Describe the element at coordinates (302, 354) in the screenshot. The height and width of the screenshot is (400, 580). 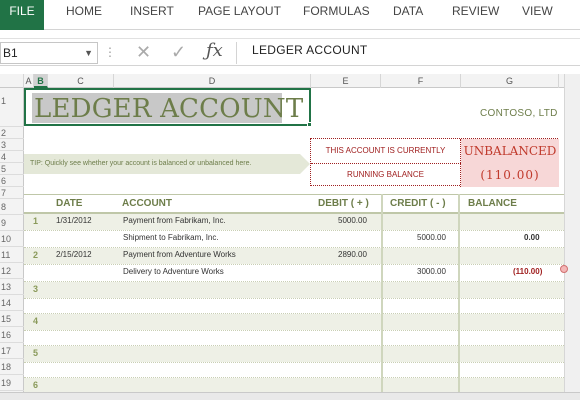
I see `table-row: 5` at that location.